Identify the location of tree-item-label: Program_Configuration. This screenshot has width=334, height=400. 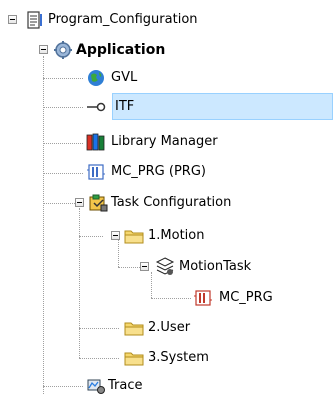
(123, 19).